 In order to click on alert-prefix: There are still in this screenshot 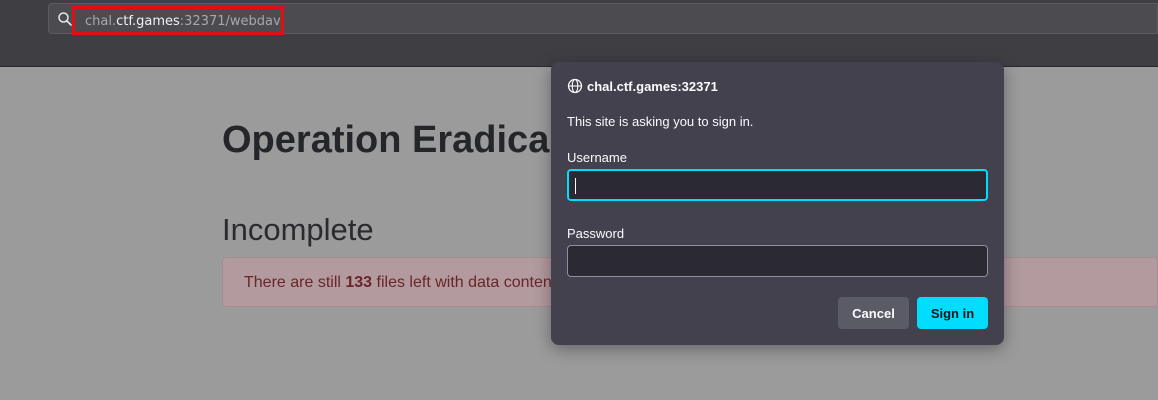, I will do `click(295, 282)`.